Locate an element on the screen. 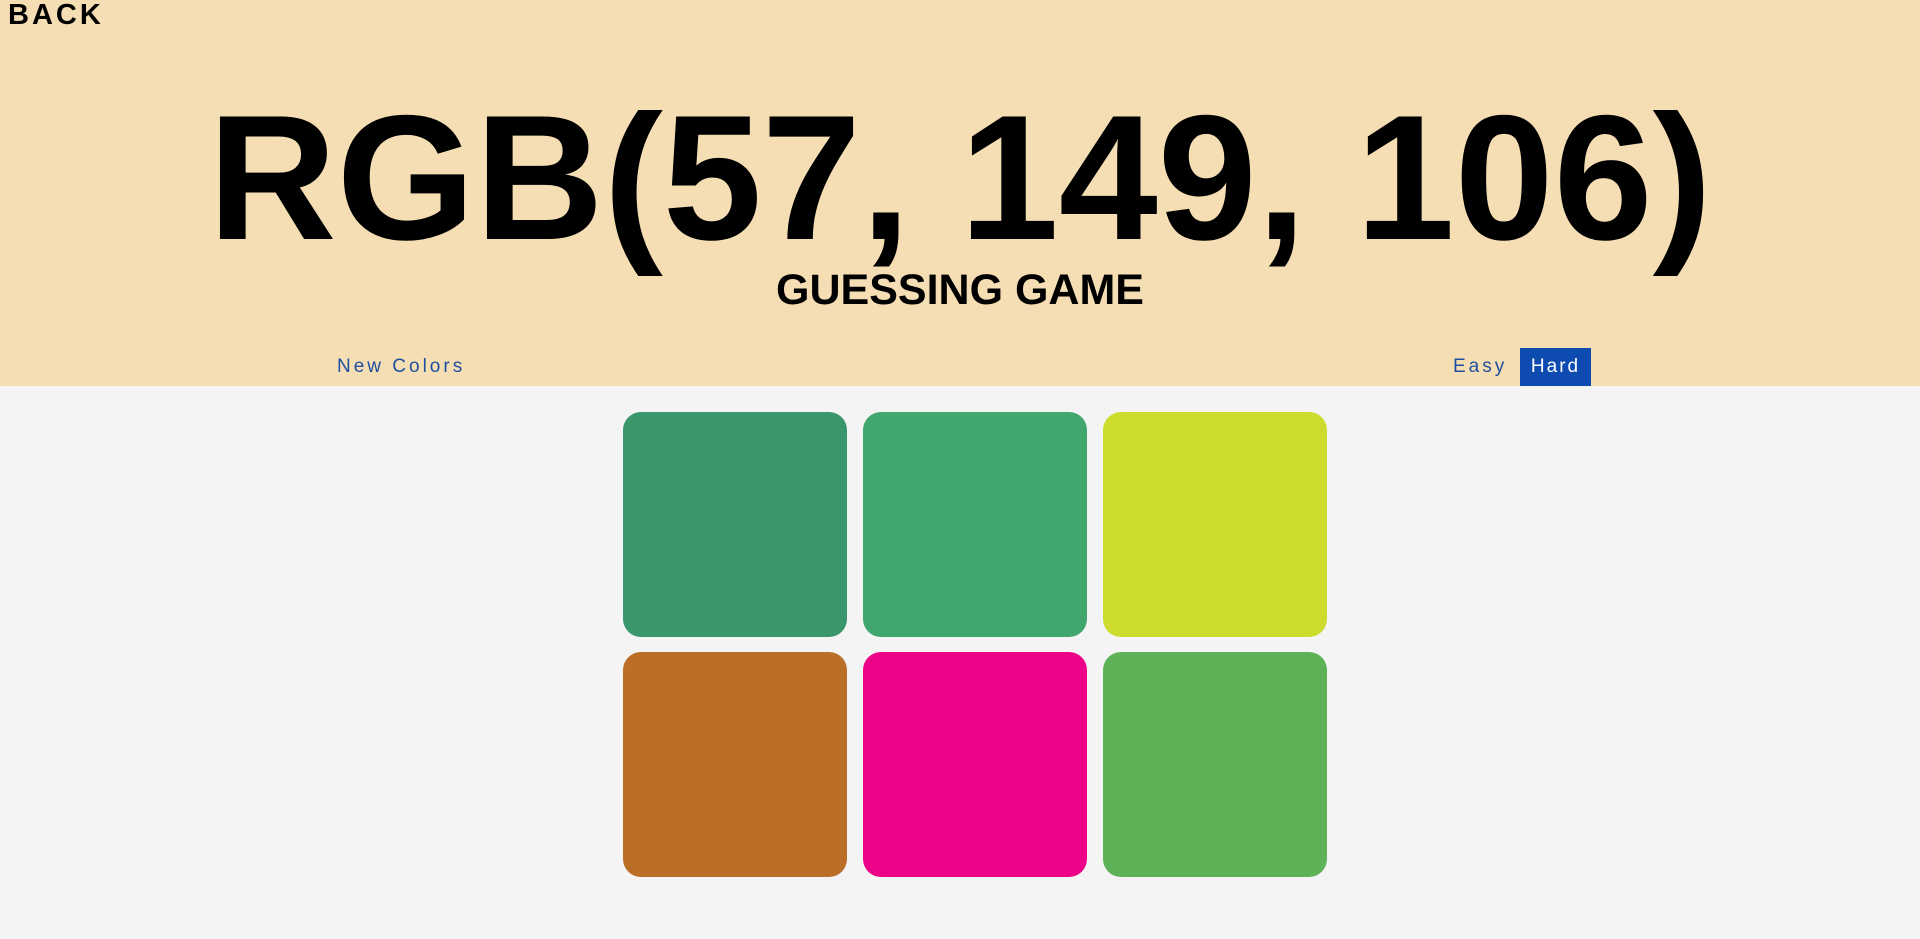 Image resolution: width=1920 pixels, height=939 pixels. new-colors-button: New Colors is located at coordinates (401, 367).